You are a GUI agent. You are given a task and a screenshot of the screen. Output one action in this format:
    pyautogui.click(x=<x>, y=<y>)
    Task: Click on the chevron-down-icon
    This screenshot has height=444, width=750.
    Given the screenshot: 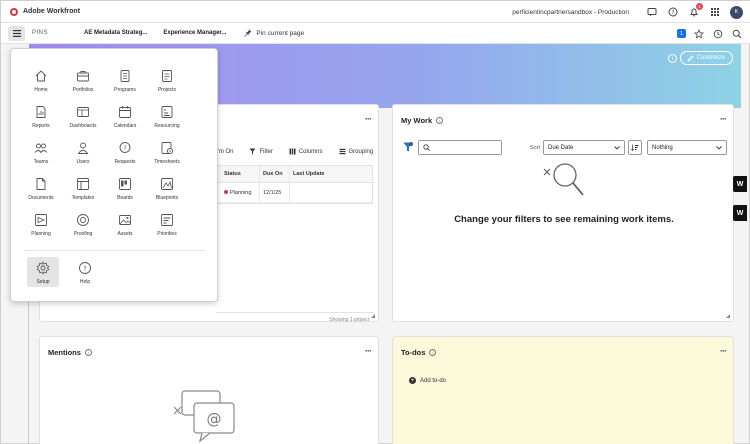 What is the action you would take?
    pyautogui.click(x=617, y=147)
    